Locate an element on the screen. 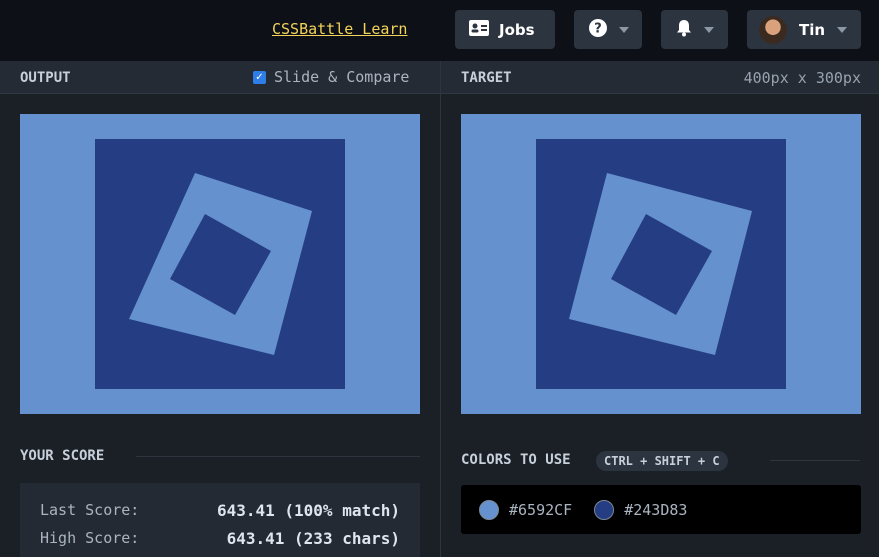 The height and width of the screenshot is (557, 879). high-score-value: 643.41 (233 chars) is located at coordinates (313, 538).